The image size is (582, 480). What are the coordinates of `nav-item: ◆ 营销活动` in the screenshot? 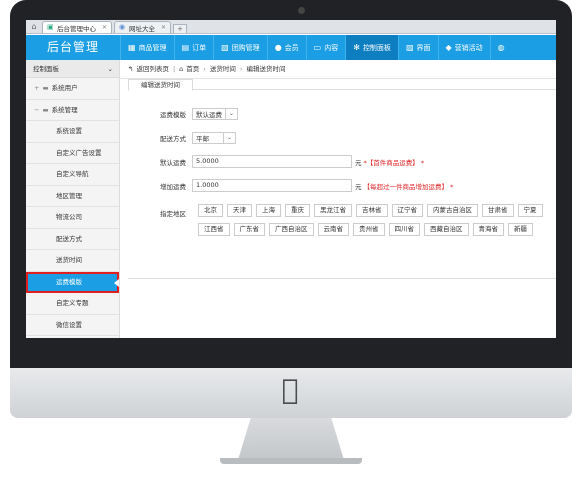 It's located at (463, 47).